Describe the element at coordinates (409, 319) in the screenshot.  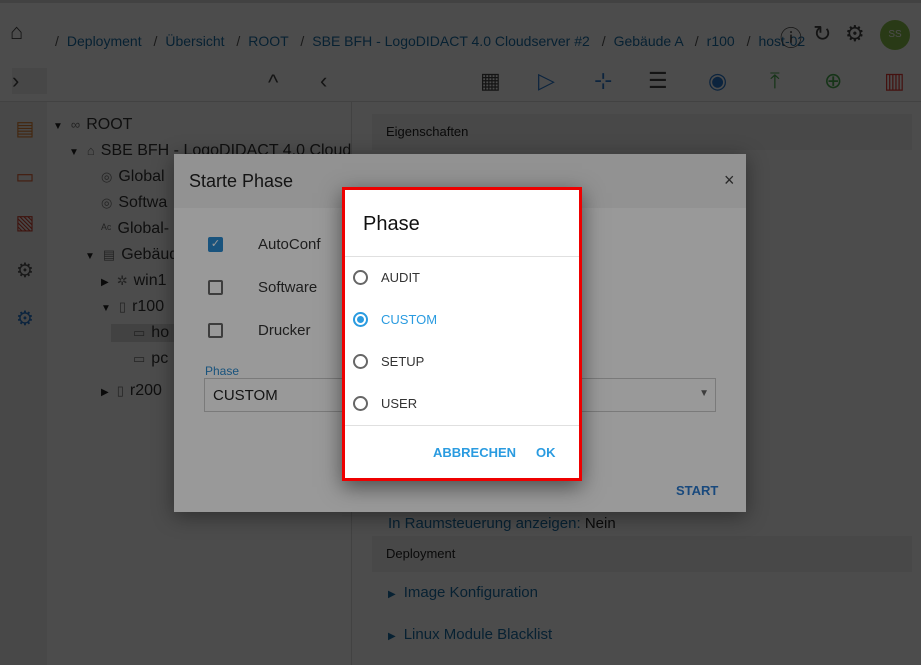
I see `radio-label: CUSTOM` at that location.